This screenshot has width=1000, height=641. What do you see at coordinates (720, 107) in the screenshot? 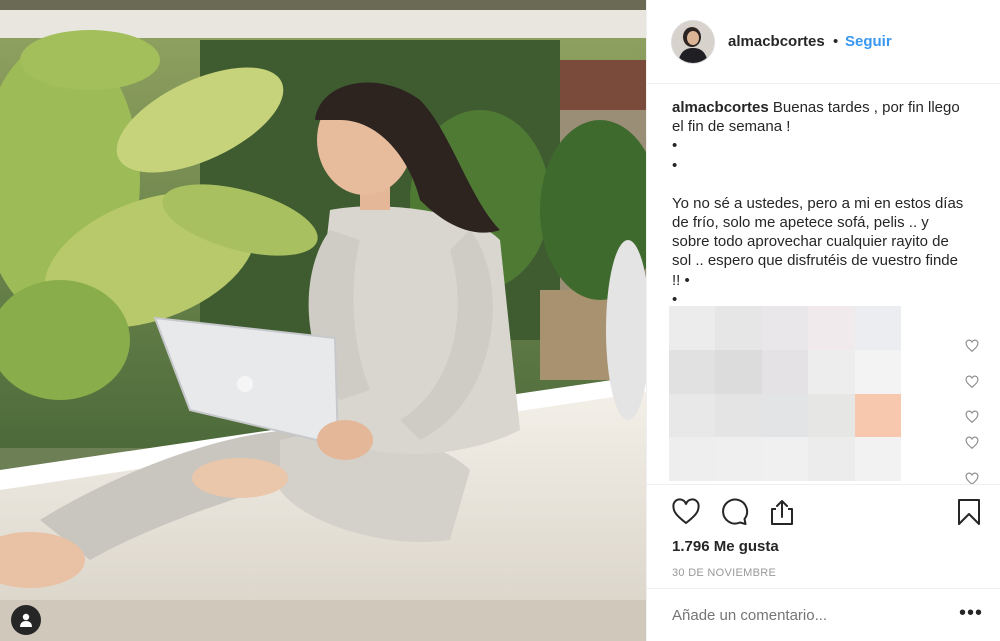
I see `caption-username: almacbcortes` at bounding box center [720, 107].